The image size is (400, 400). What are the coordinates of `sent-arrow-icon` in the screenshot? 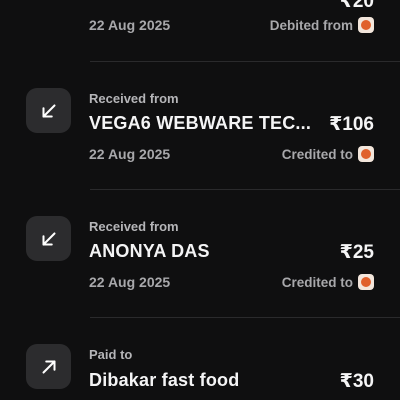 It's located at (48, 366).